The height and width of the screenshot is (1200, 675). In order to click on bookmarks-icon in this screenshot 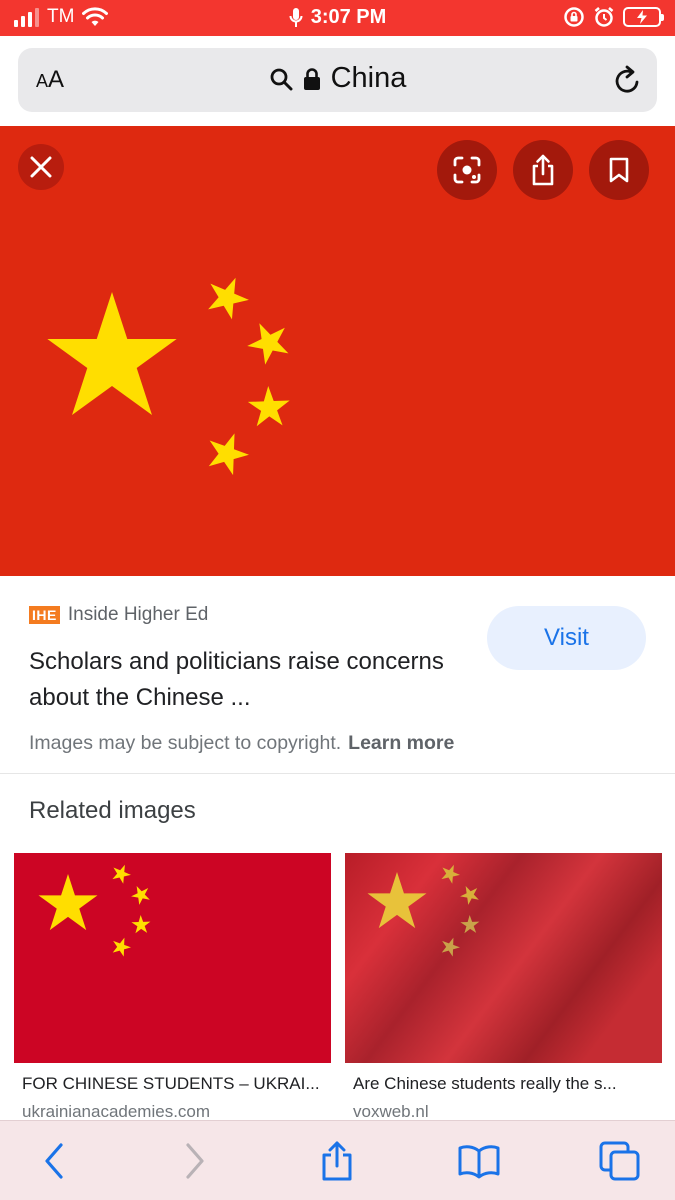, I will do `click(479, 1162)`.